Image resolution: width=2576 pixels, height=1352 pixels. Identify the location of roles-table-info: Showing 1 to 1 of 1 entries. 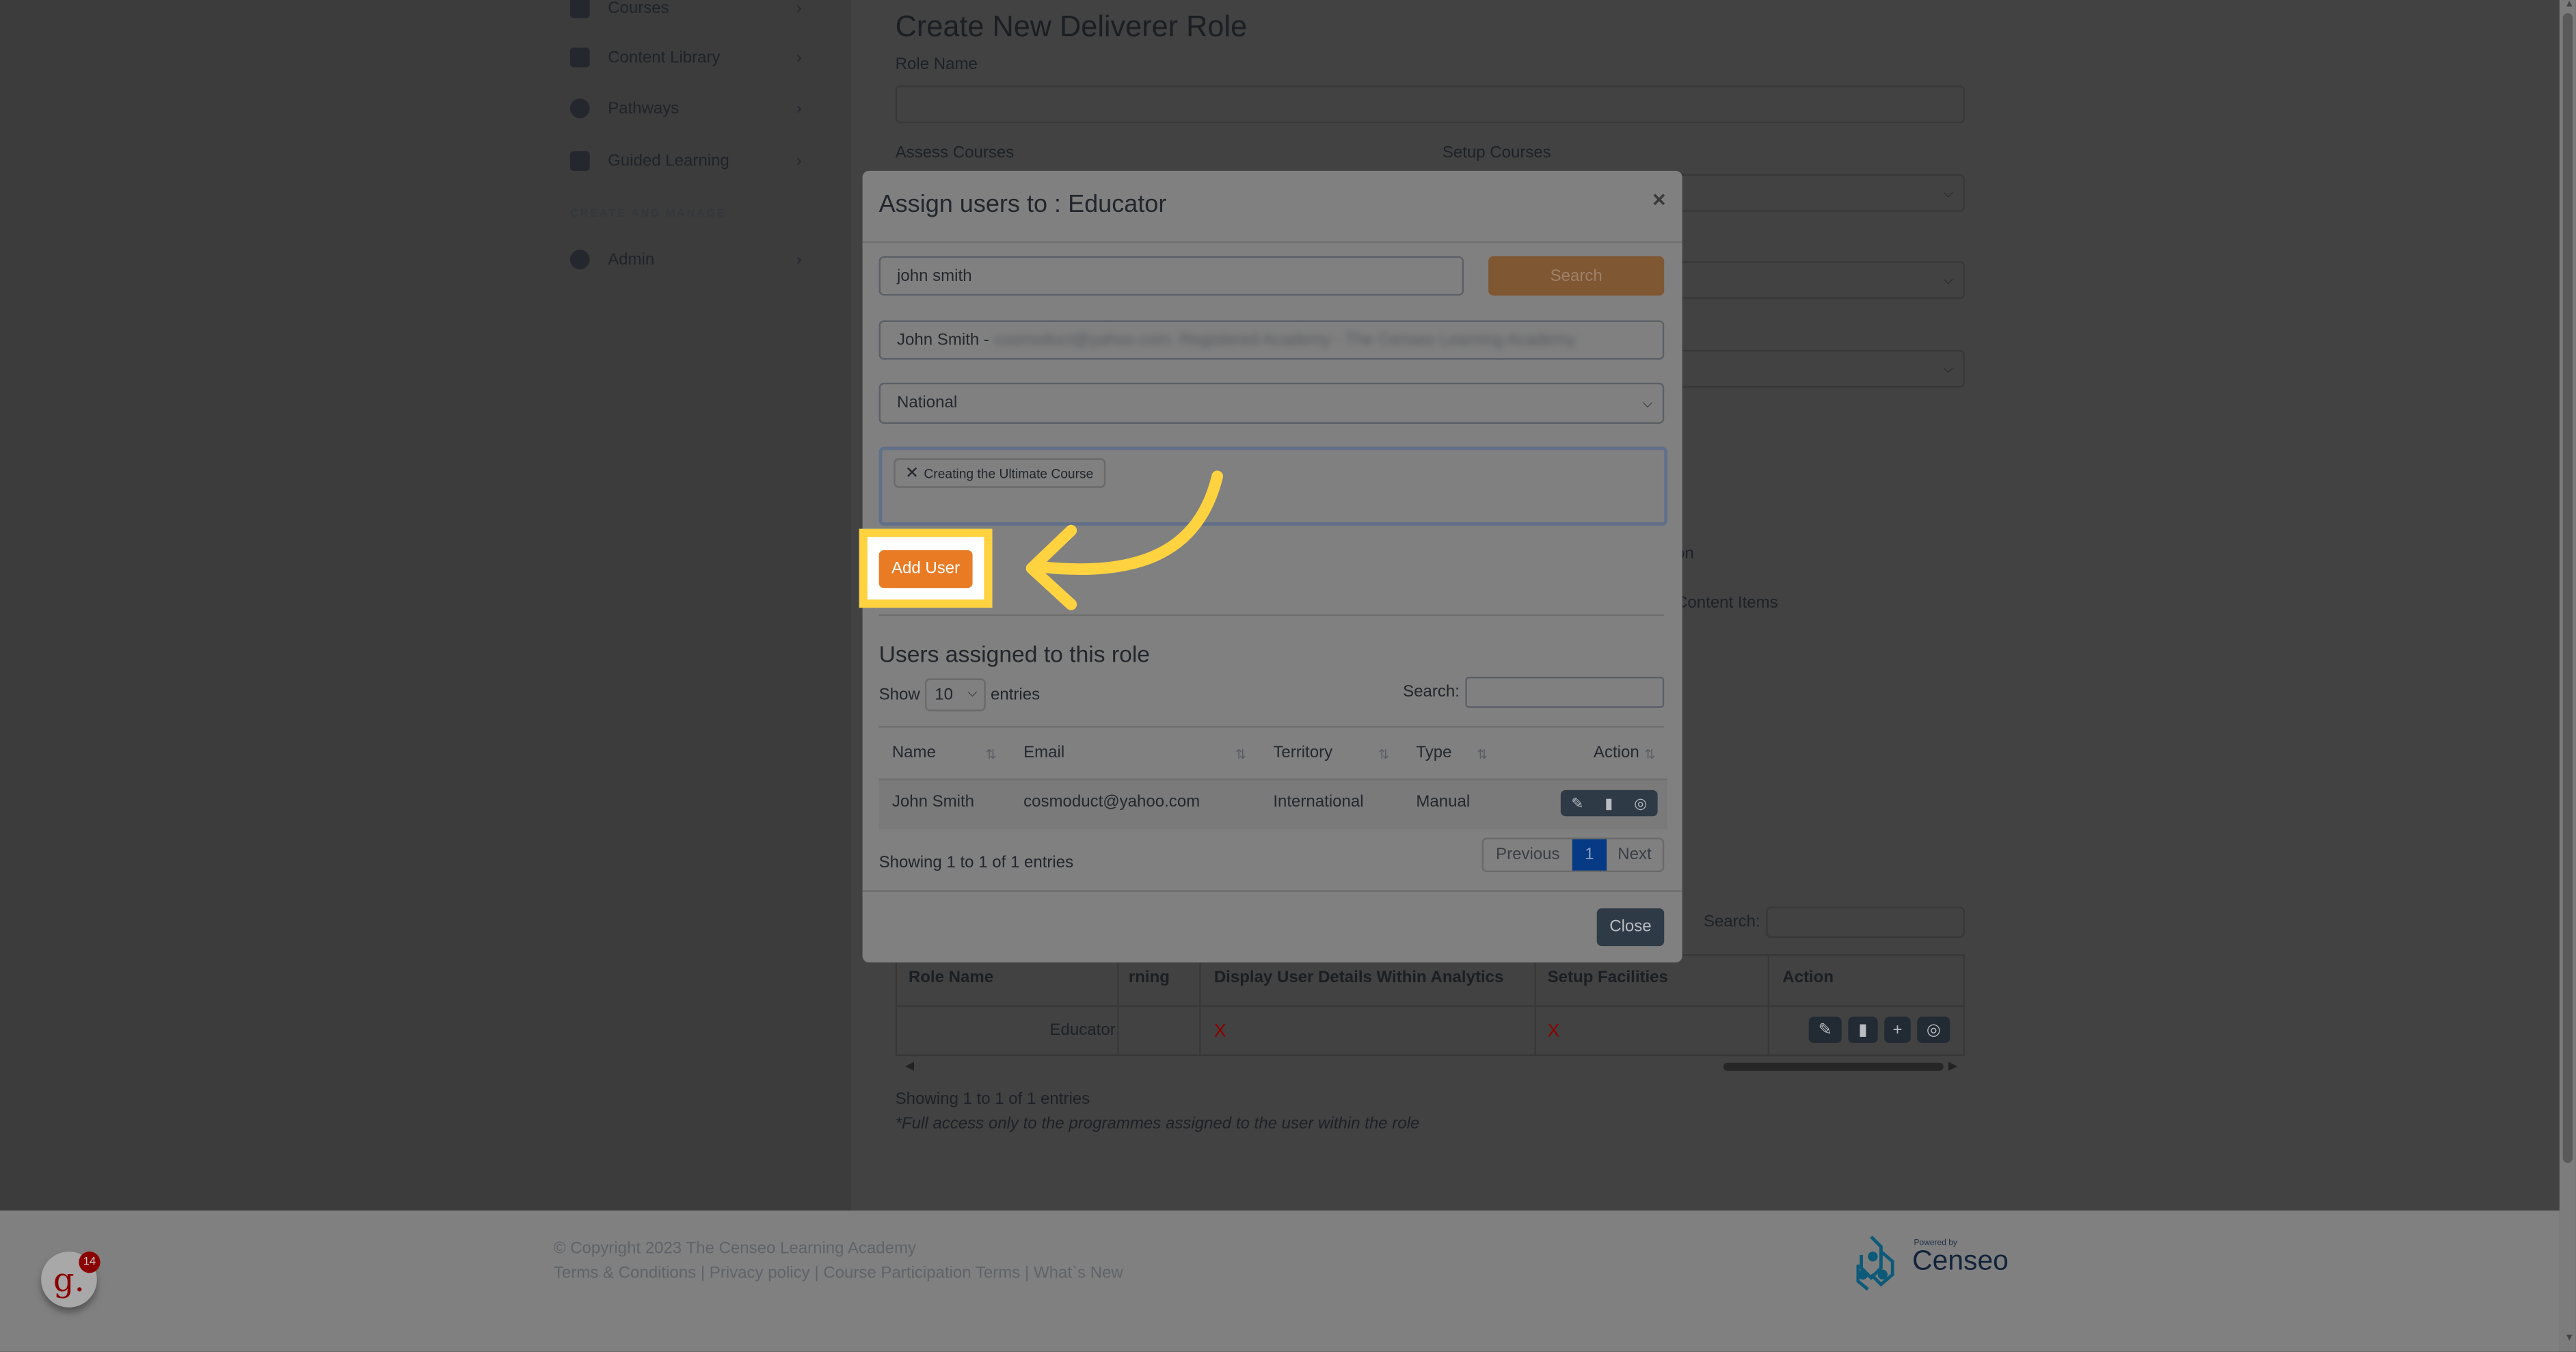
(992, 1099).